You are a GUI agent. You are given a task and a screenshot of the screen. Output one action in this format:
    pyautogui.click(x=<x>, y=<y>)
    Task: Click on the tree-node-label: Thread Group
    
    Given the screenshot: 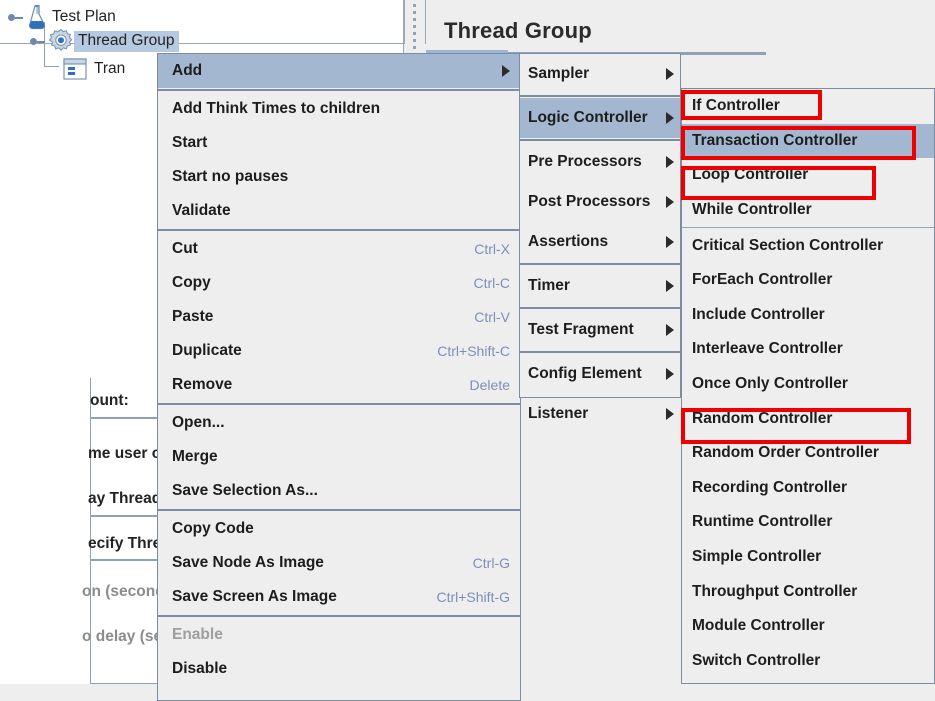 What is the action you would take?
    pyautogui.click(x=126, y=41)
    